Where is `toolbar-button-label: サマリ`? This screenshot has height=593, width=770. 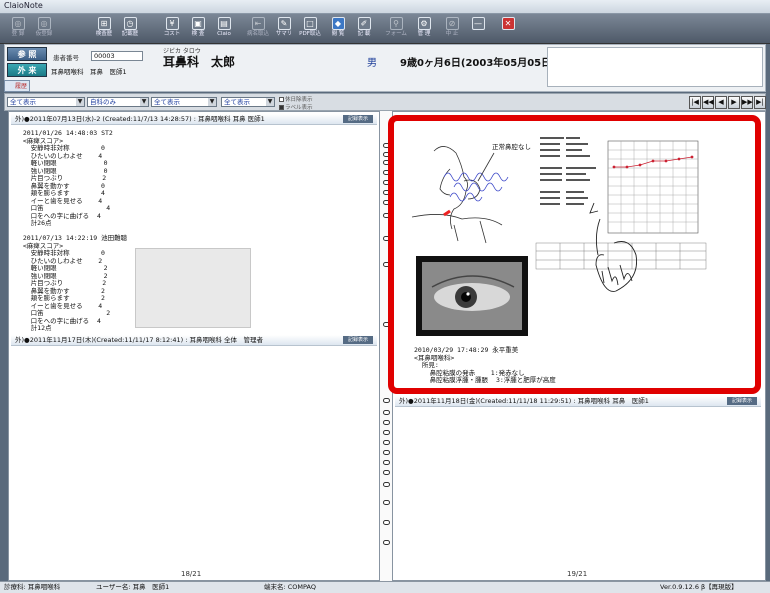
toolbar-button-label: サマリ is located at coordinates (284, 34).